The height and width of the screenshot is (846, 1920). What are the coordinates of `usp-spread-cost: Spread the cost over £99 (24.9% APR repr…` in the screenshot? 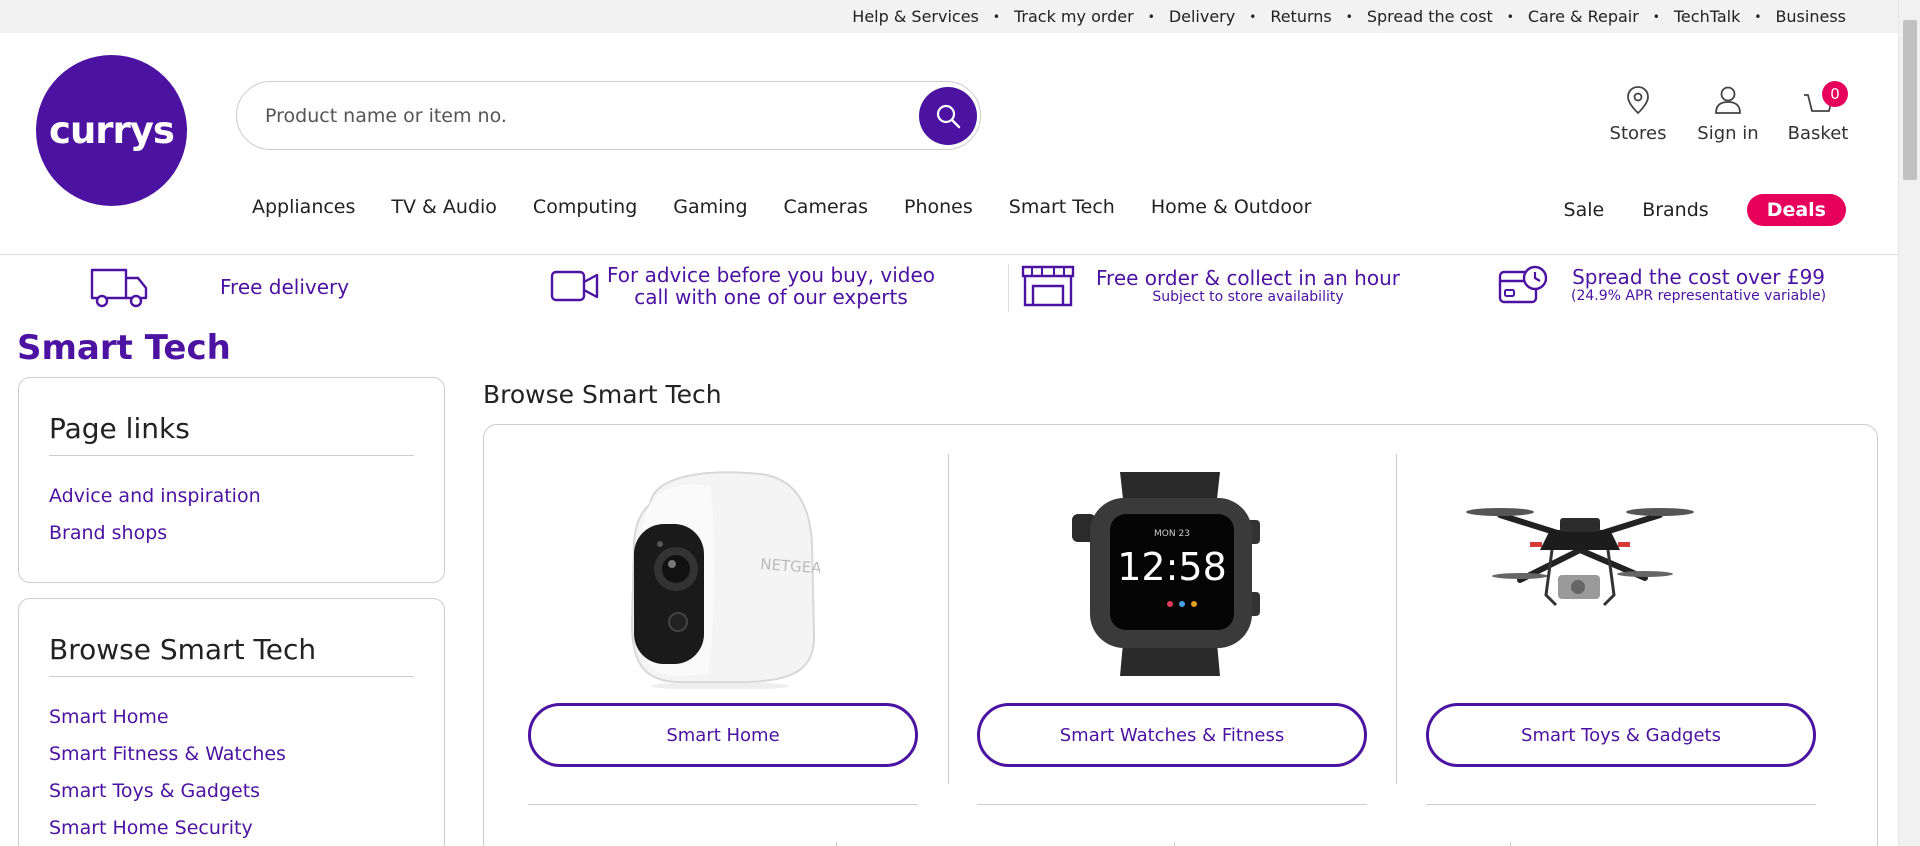 It's located at (1661, 285).